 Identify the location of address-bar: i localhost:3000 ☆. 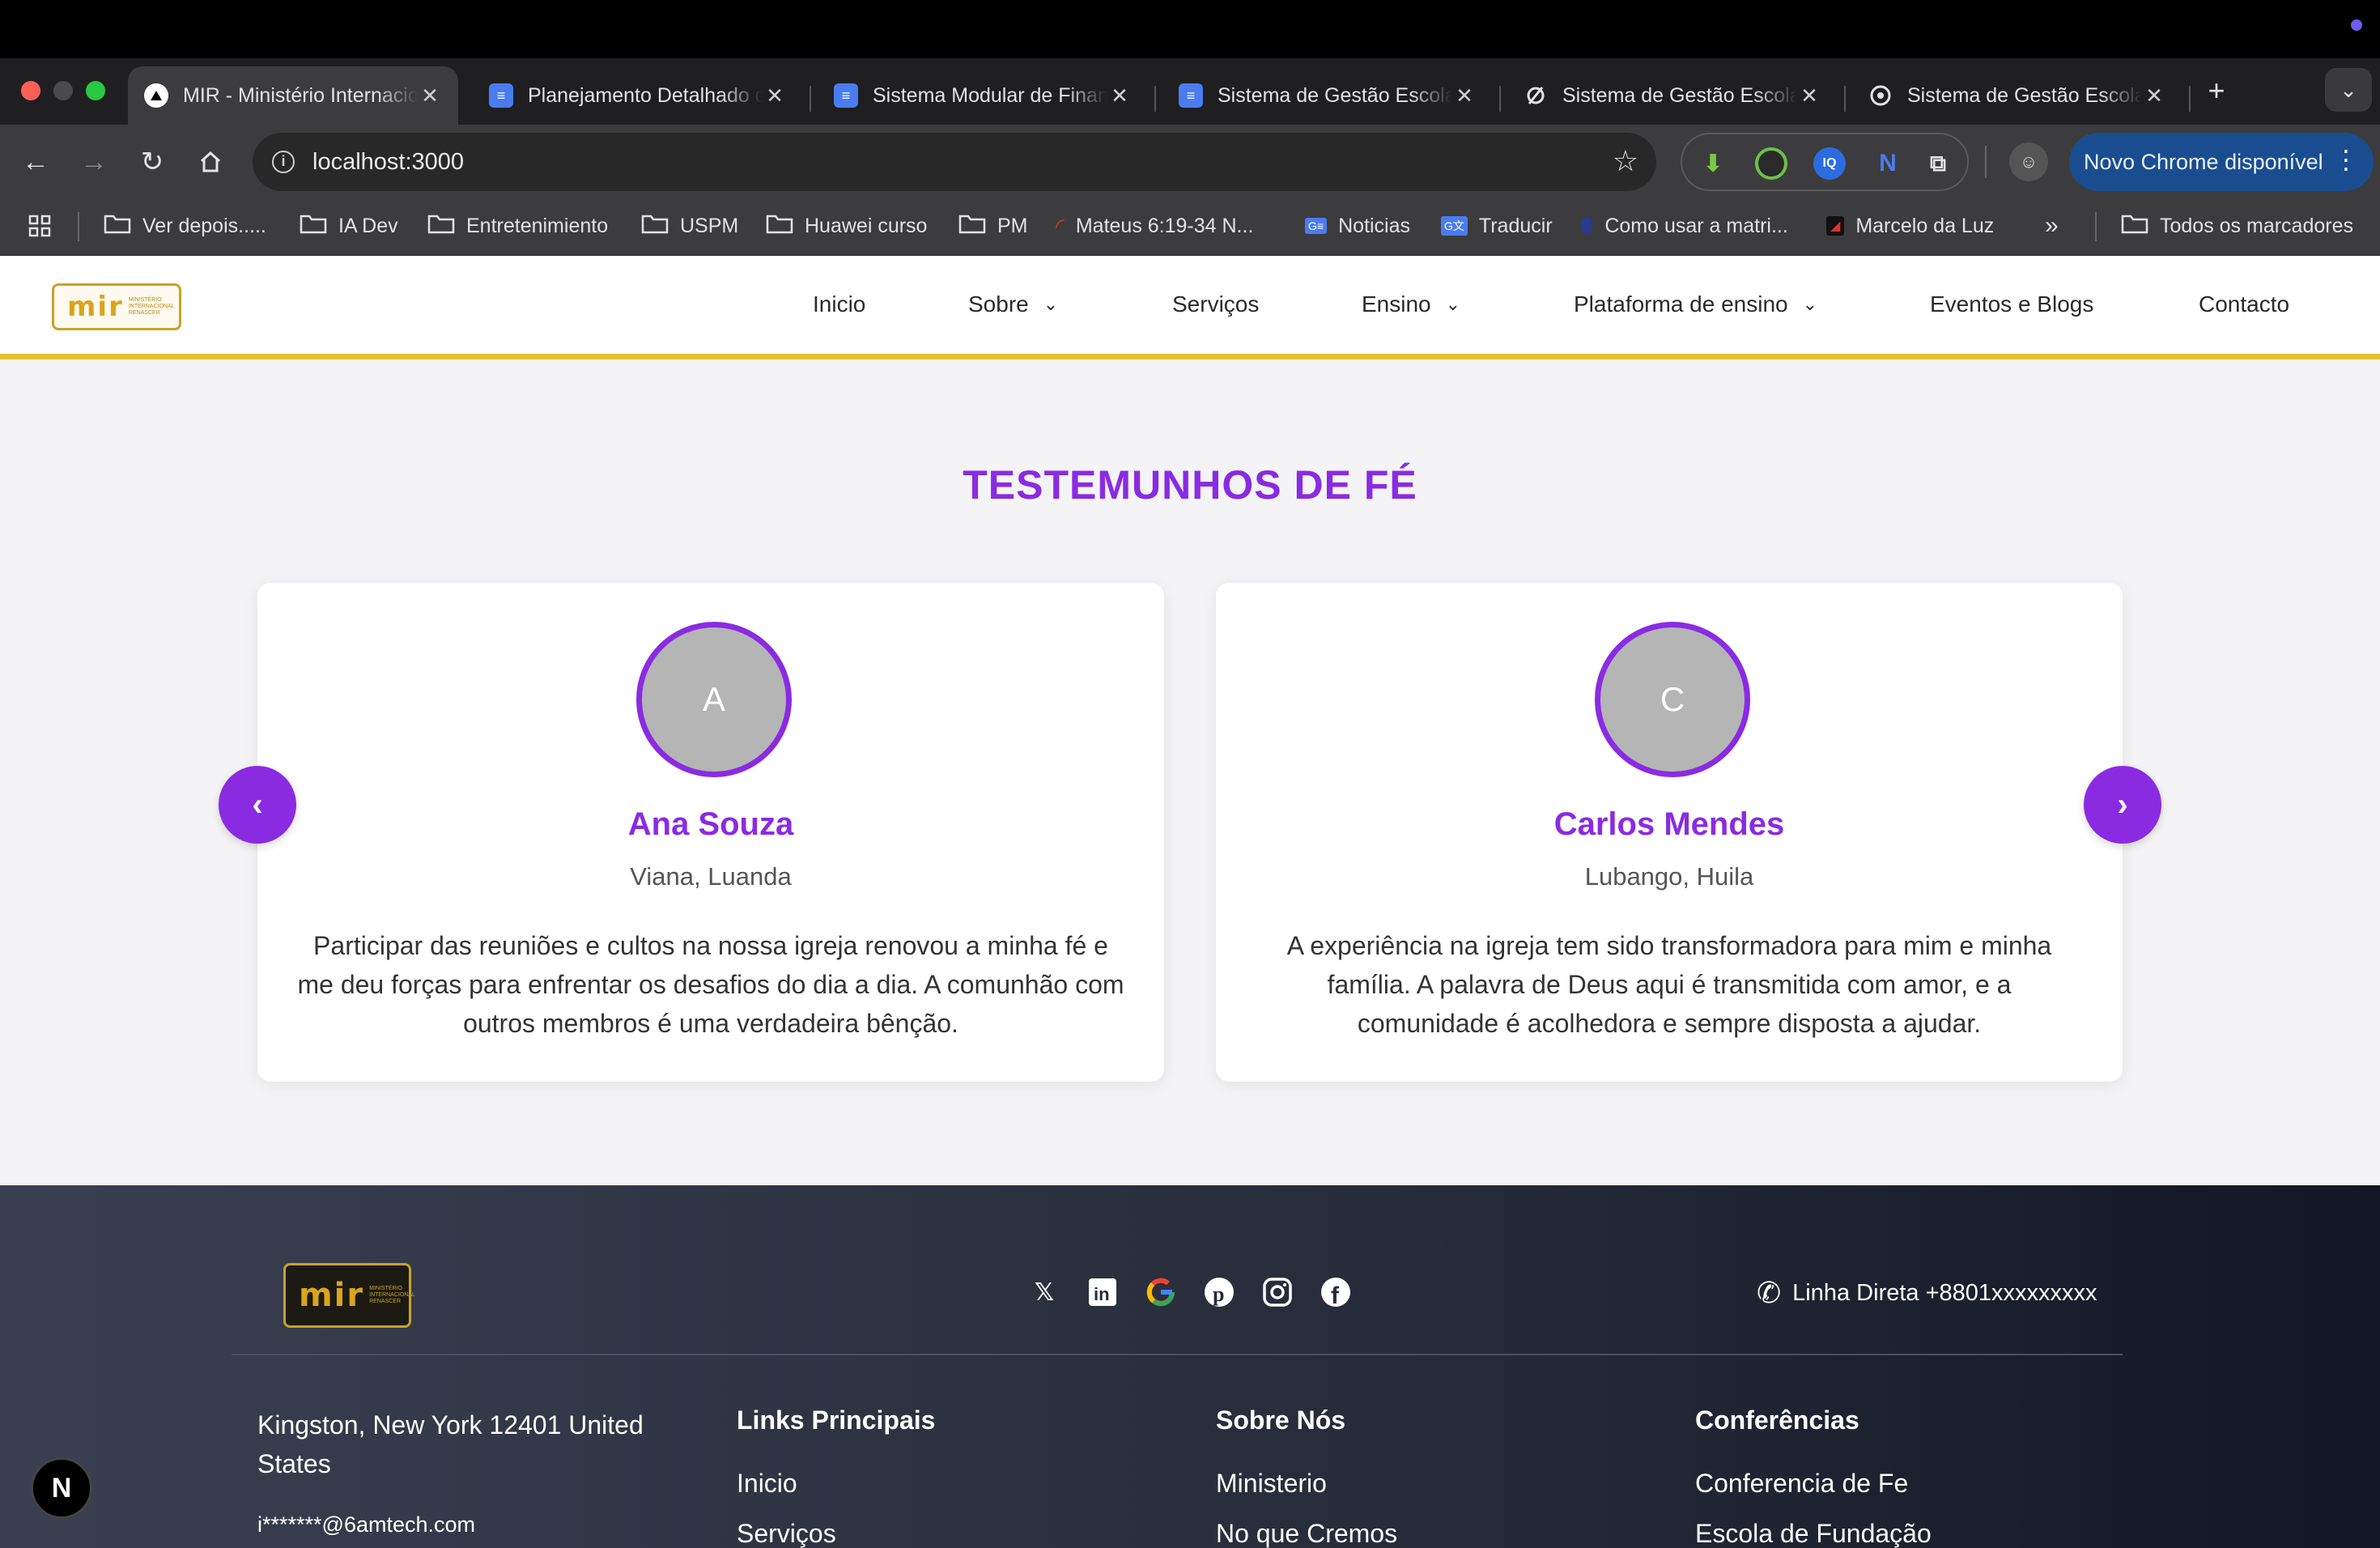
(955, 162).